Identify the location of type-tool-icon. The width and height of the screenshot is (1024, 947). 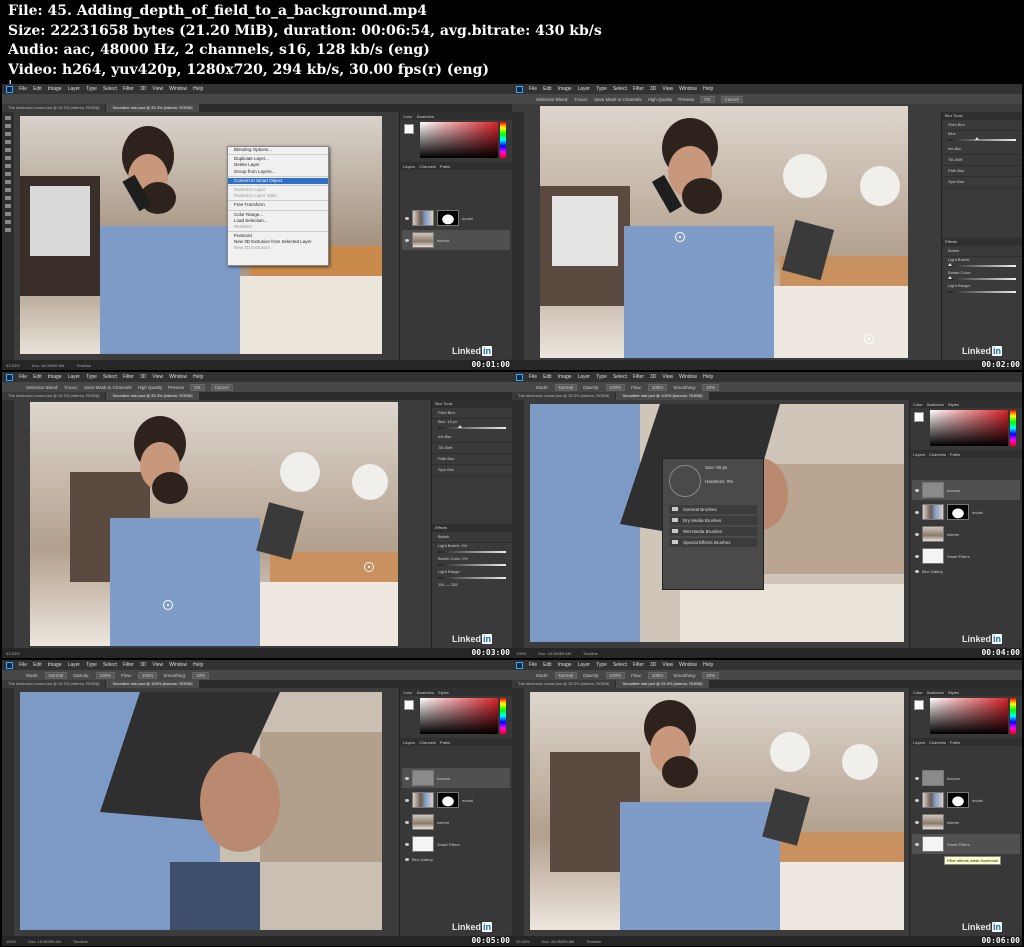
(8, 214).